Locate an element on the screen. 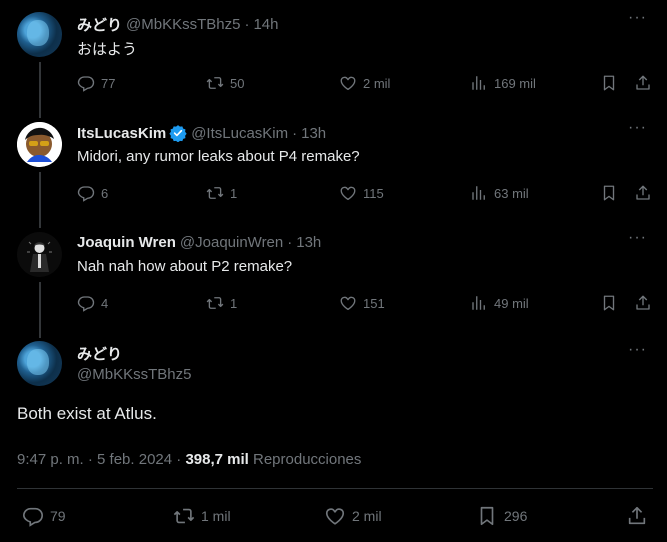  retweet-button: 1 mil is located at coordinates (202, 516).